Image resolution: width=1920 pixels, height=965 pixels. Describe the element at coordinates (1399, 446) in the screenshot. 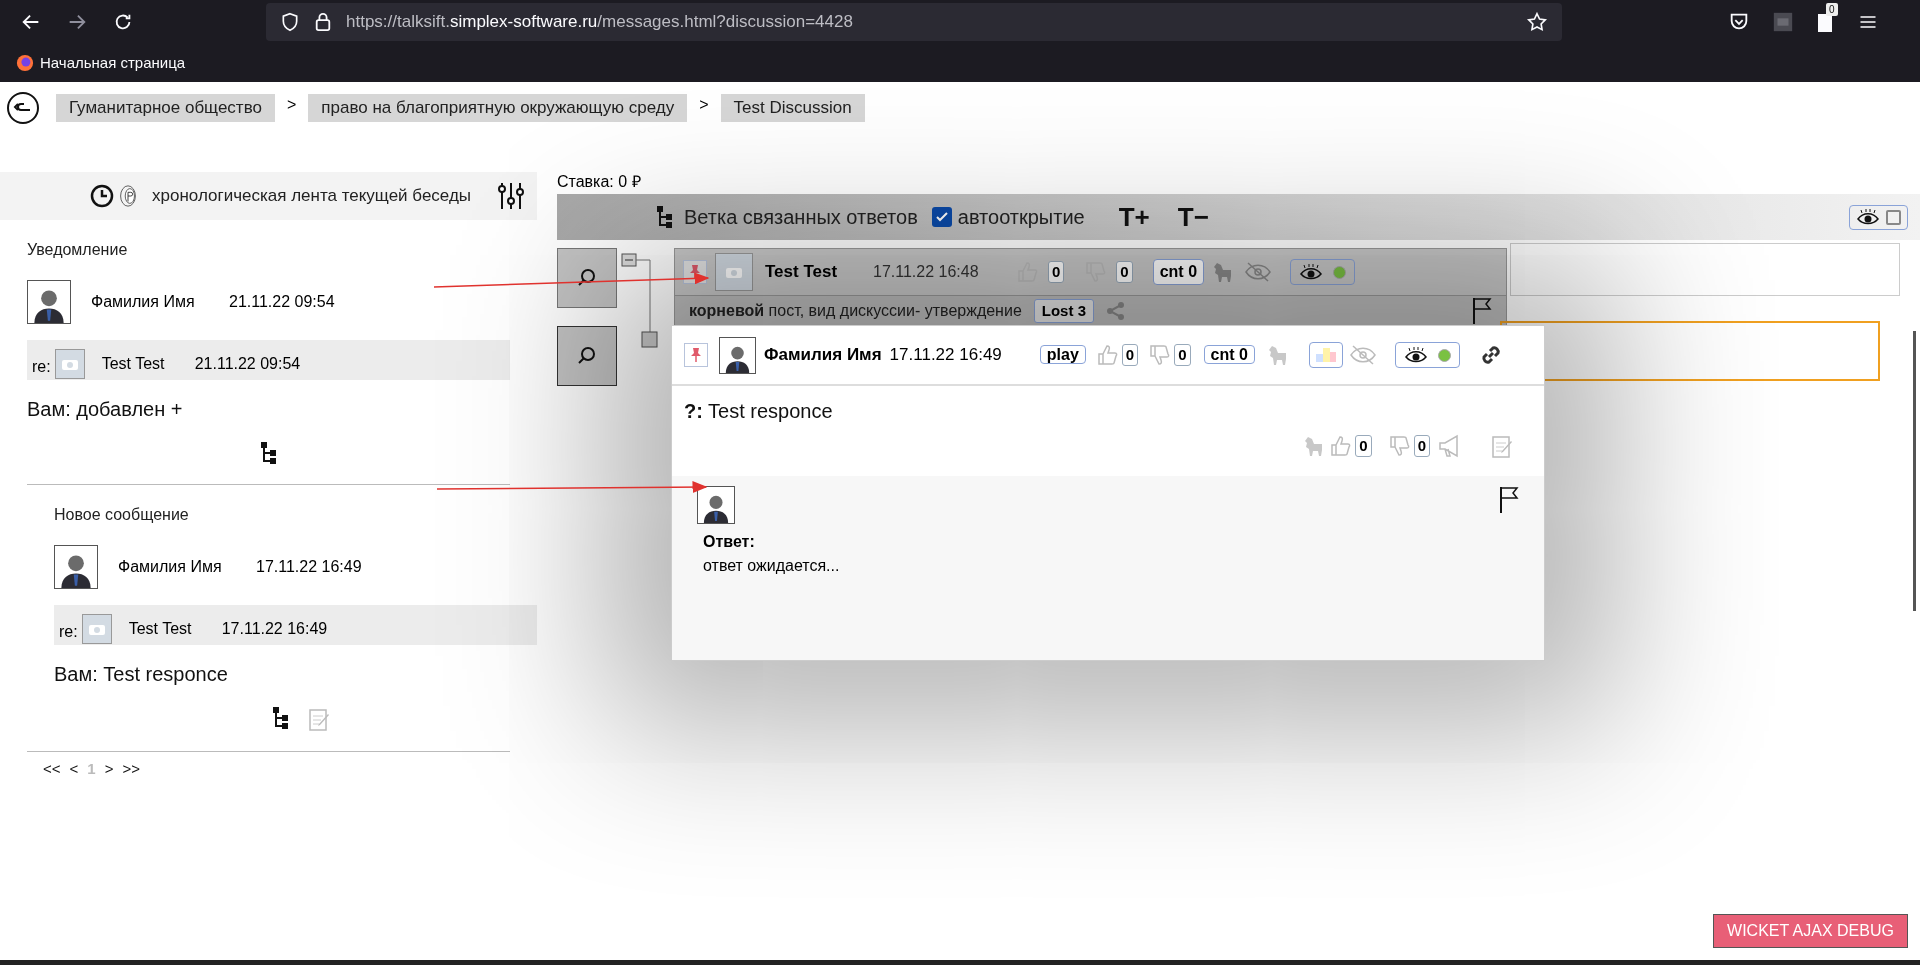

I see `thumbs-down-icon` at that location.